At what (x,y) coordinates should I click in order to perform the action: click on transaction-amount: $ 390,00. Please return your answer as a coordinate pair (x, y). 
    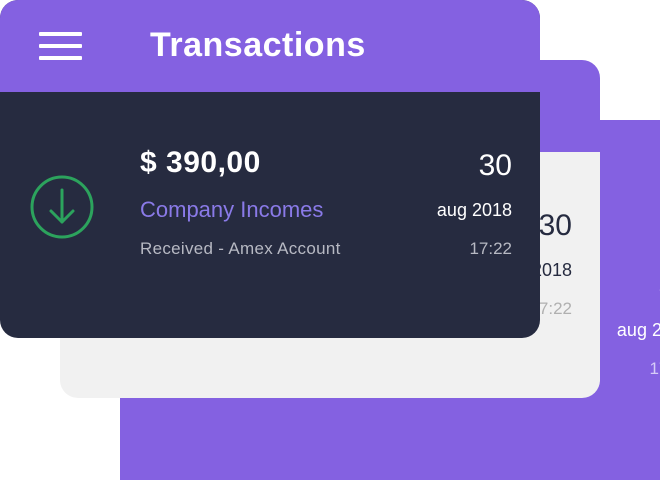
    Looking at the image, I should click on (200, 162).